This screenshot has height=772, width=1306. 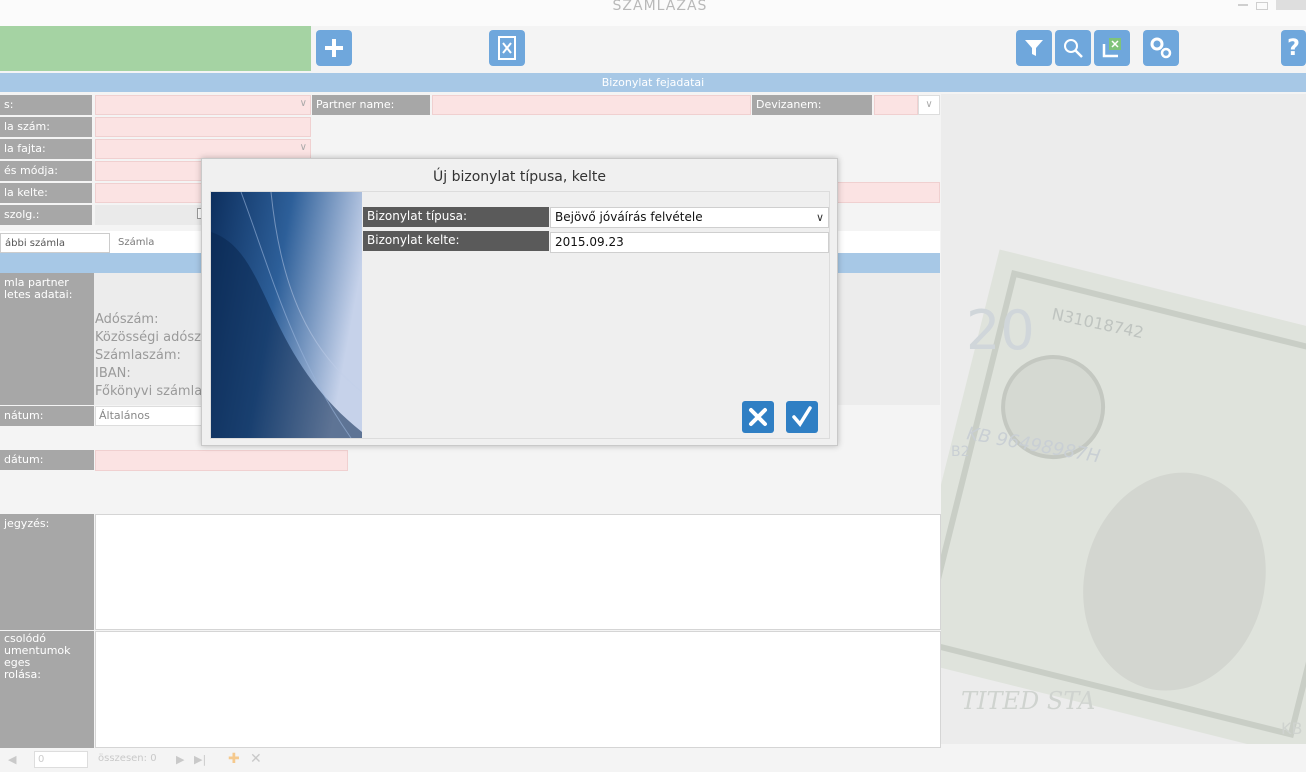 What do you see at coordinates (113, 373) in the screenshot?
I see `field-iban: IBAN:` at bounding box center [113, 373].